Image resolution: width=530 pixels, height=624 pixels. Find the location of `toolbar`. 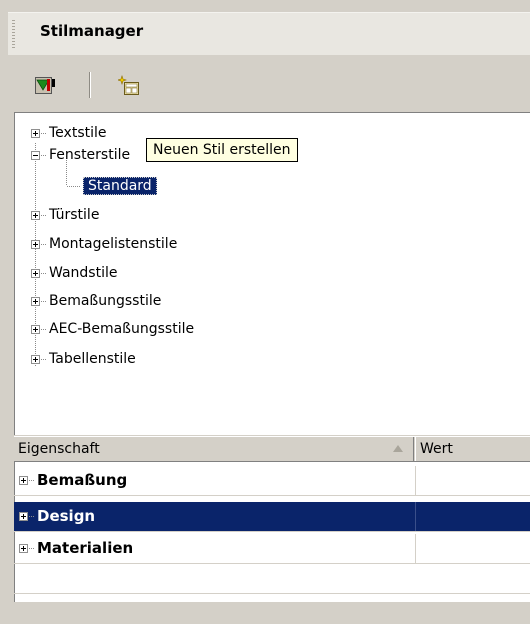

toolbar is located at coordinates (269, 82).